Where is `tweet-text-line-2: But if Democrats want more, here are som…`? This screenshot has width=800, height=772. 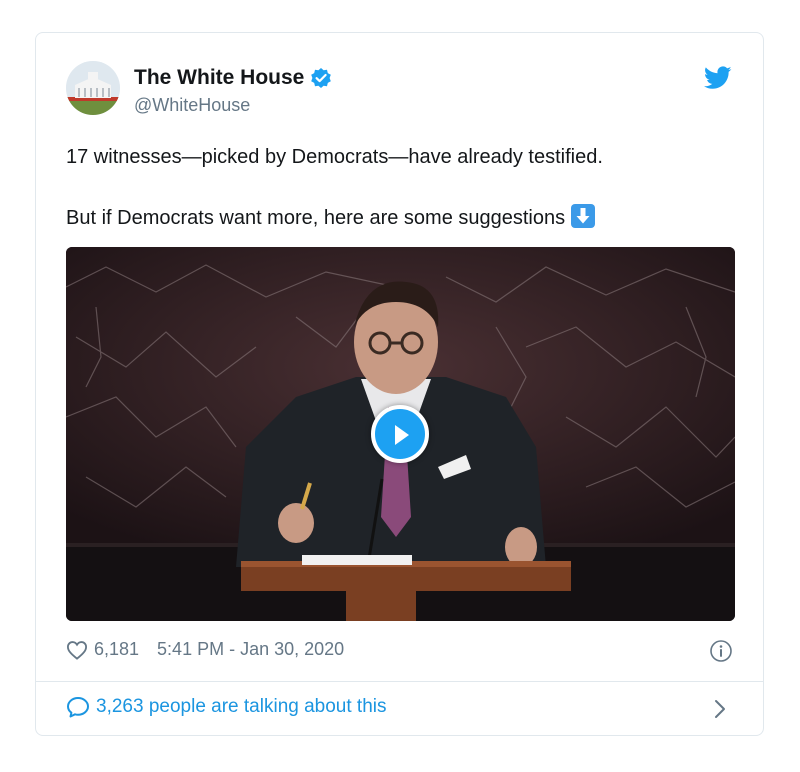 tweet-text-line-2: But if Democrats want more, here are som… is located at coordinates (331, 217).